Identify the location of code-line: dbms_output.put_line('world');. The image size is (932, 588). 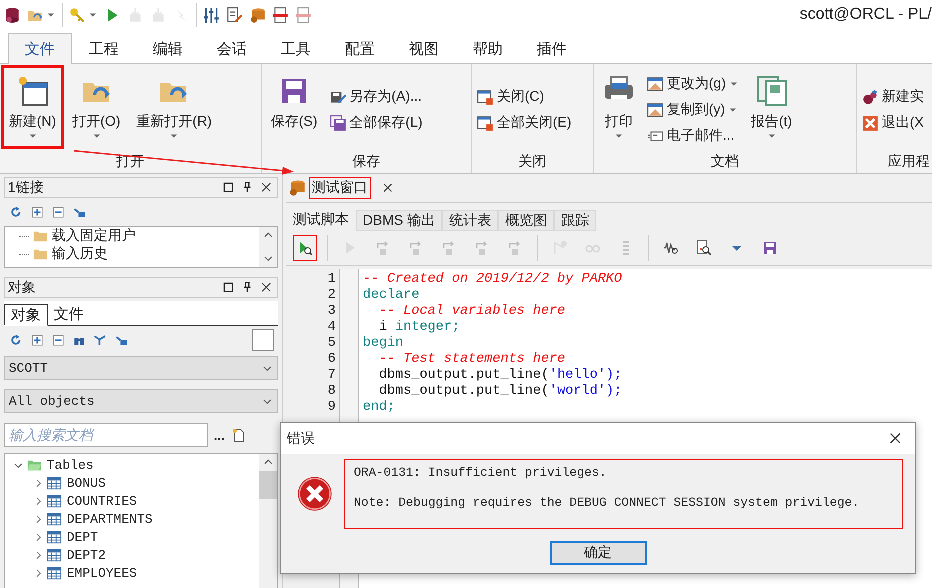
(500, 392).